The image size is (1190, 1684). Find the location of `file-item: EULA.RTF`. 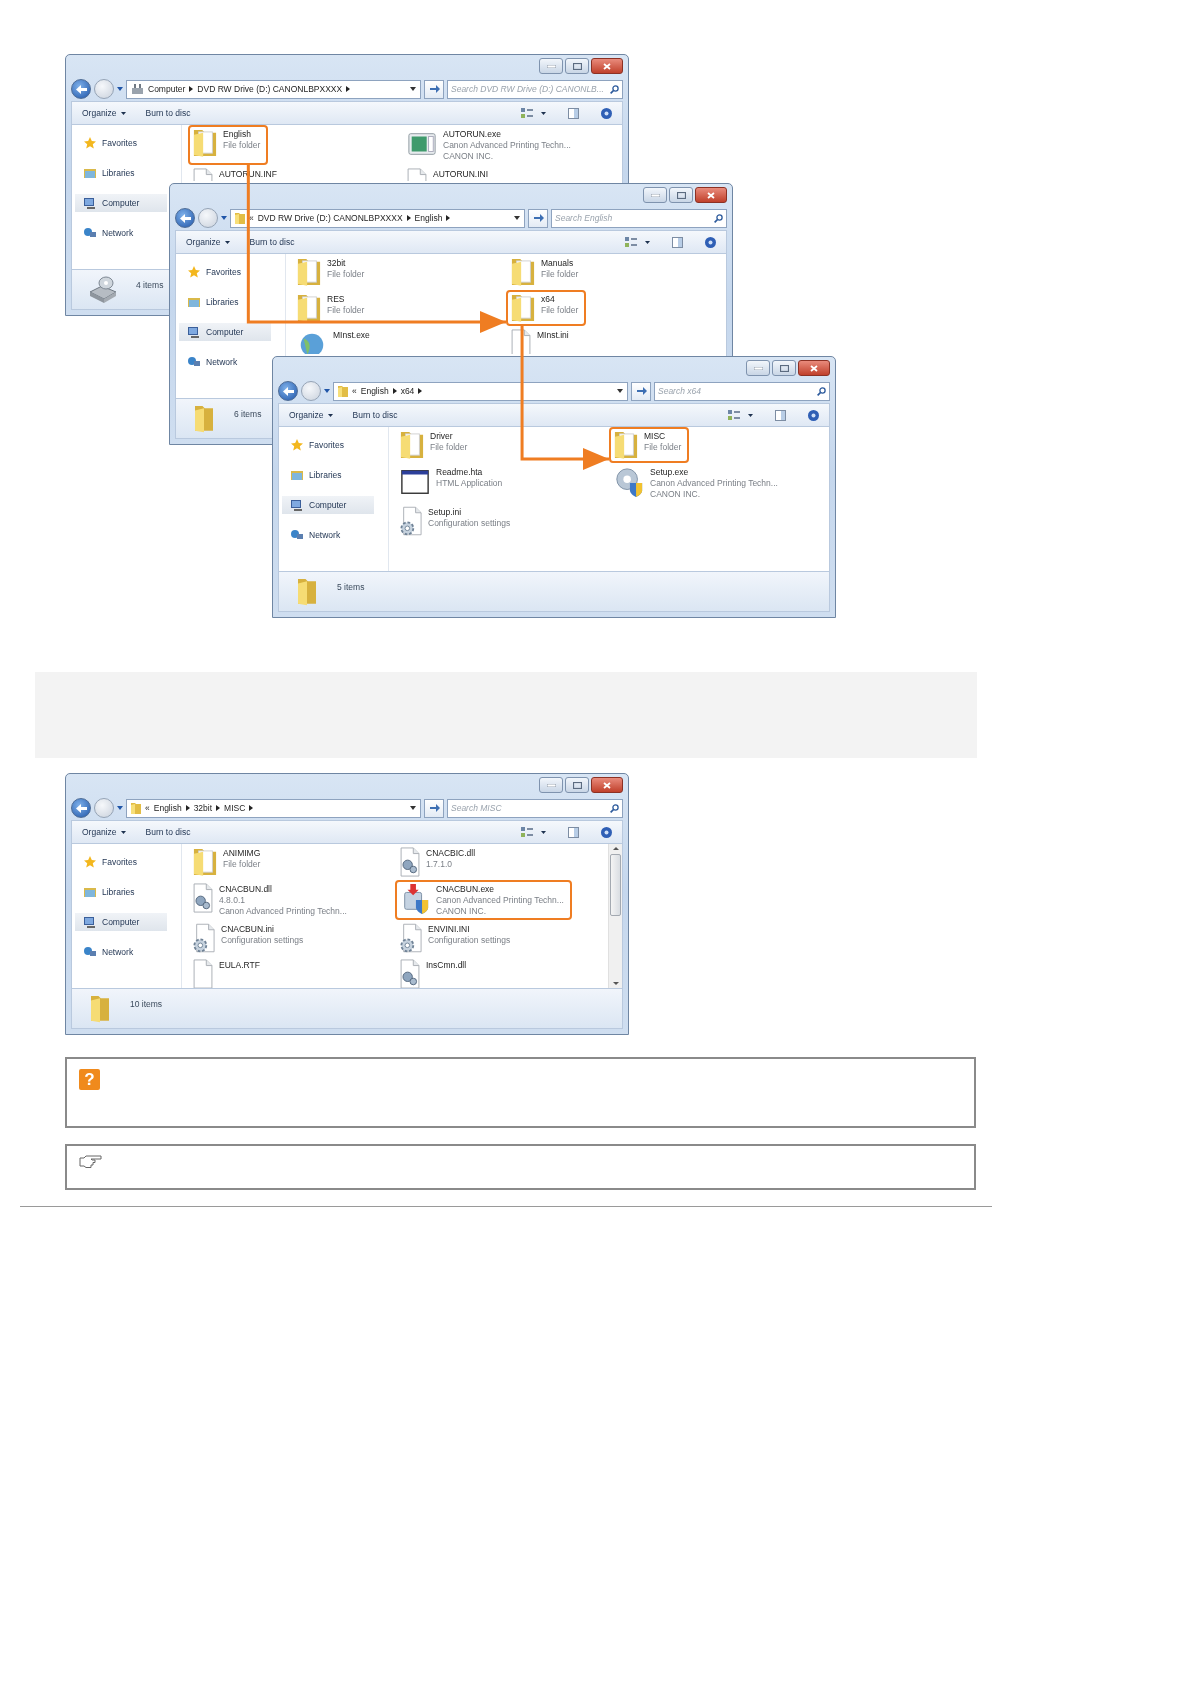

file-item: EULA.RTF is located at coordinates (228, 972).